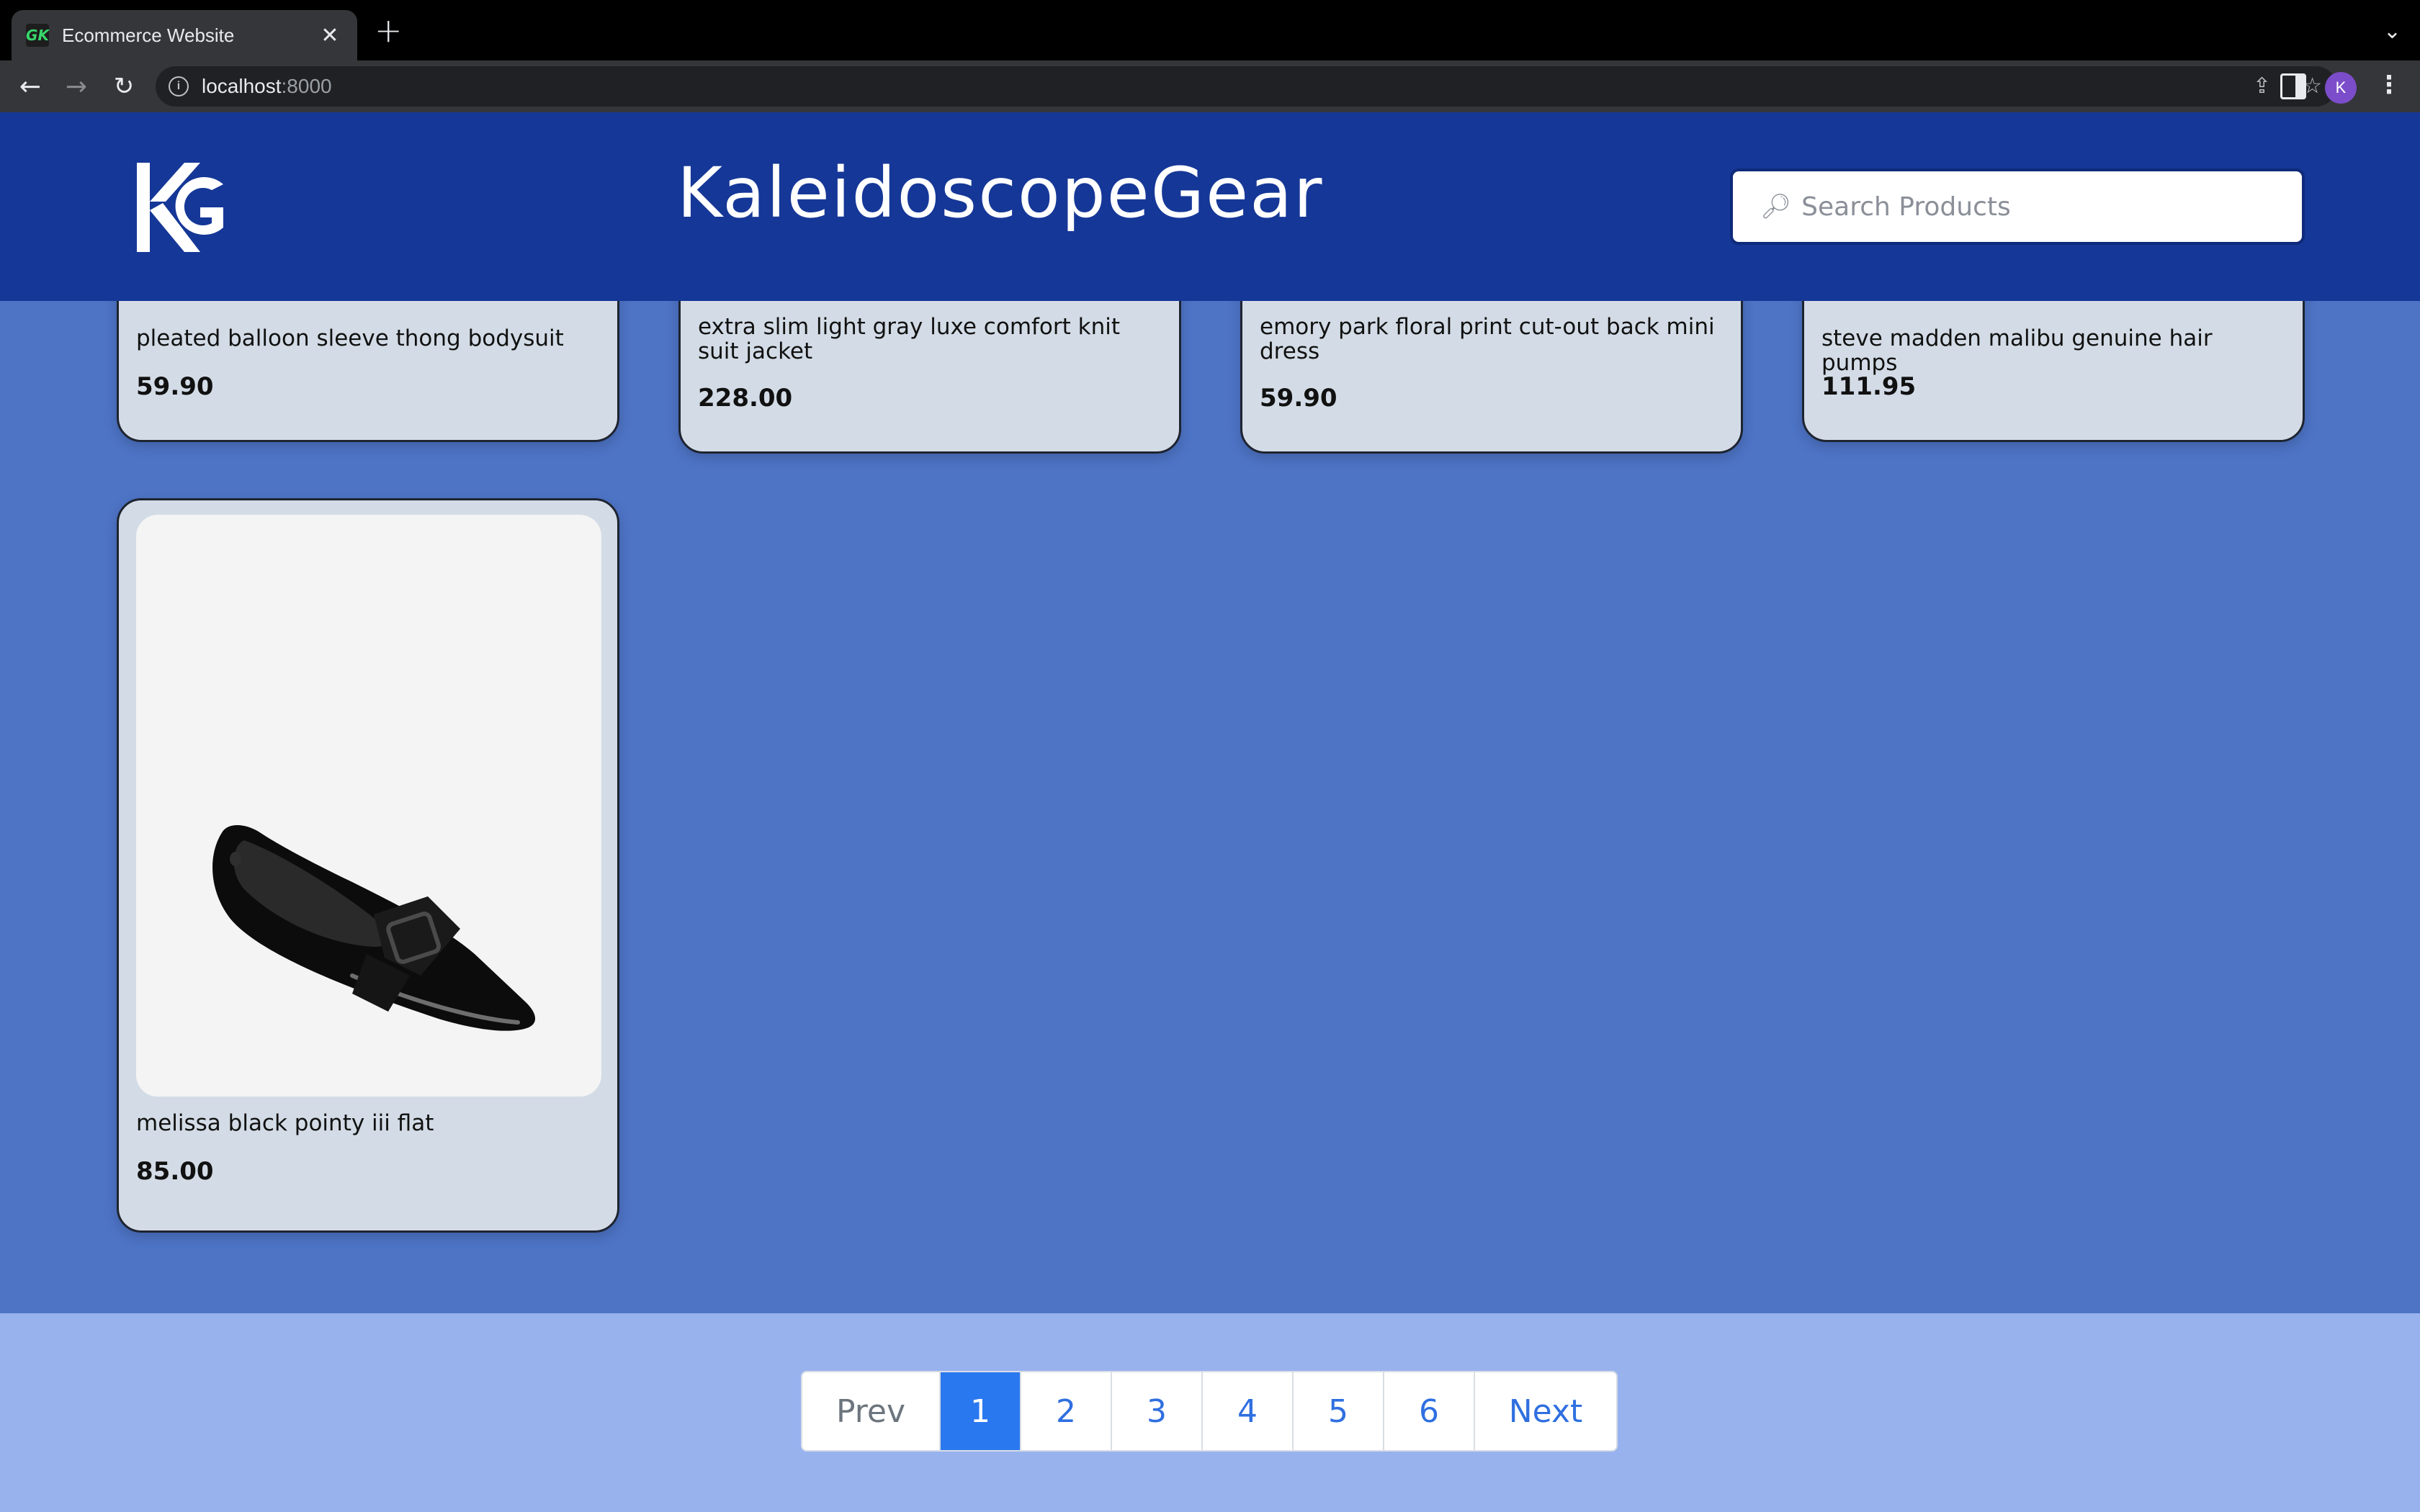 This screenshot has height=1512, width=2420. I want to click on side-panel-icon, so click(2293, 86).